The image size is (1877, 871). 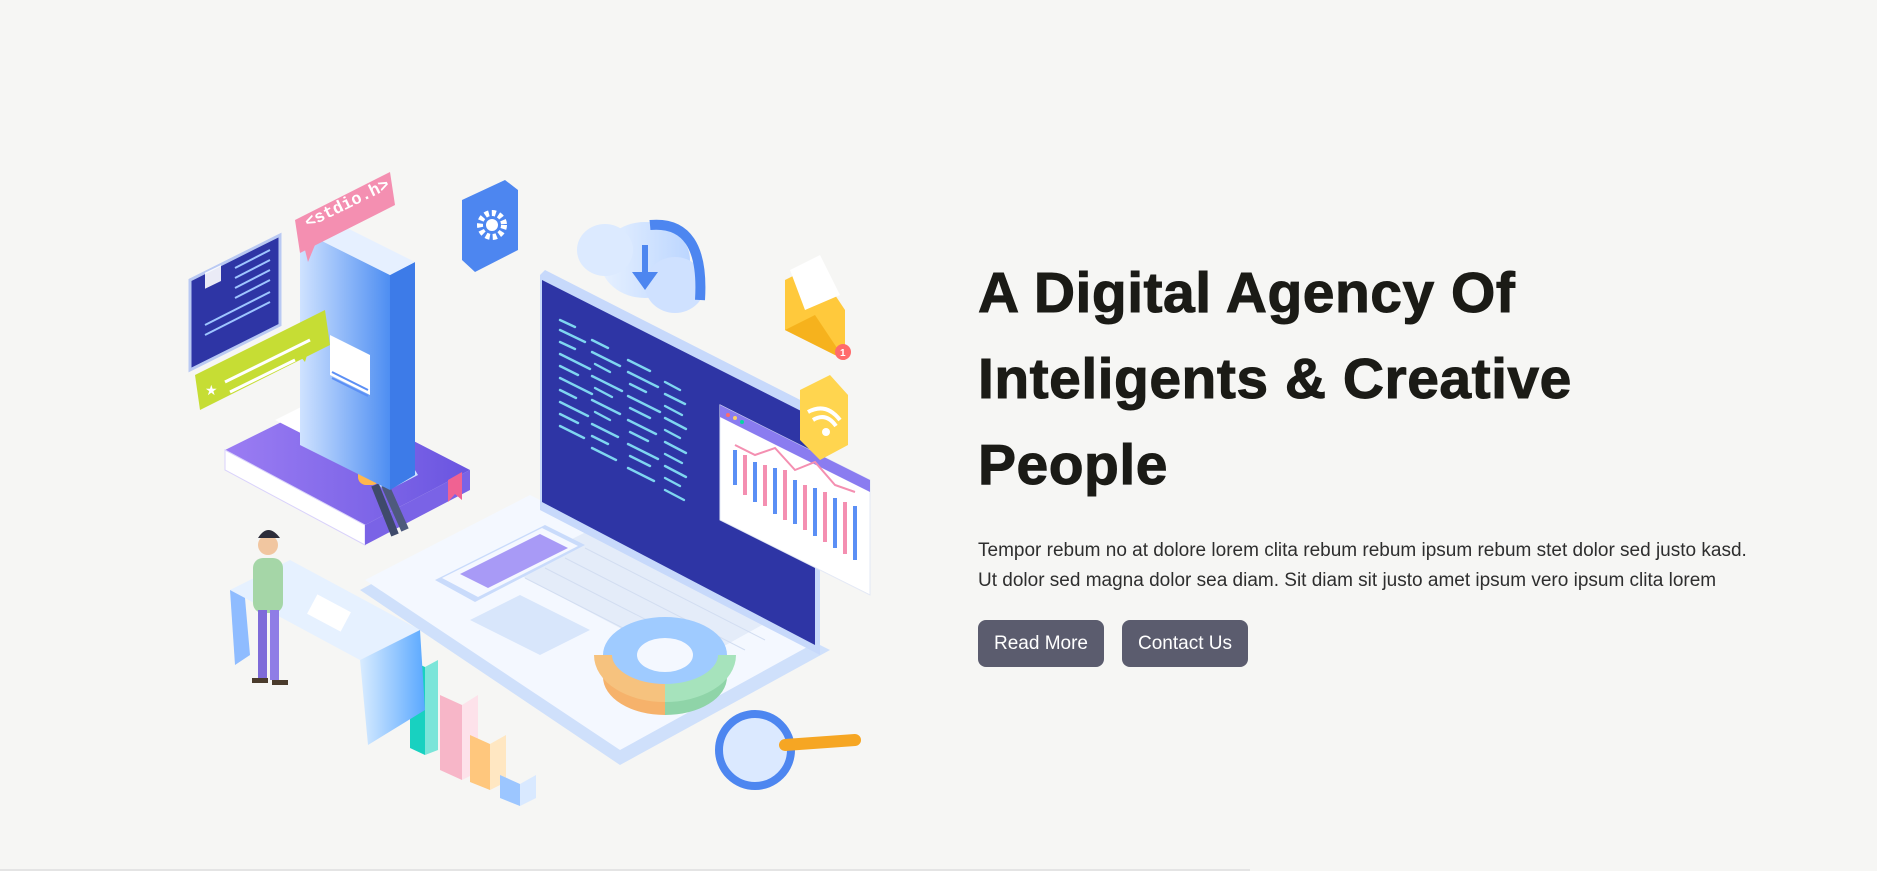 I want to click on hero-title-line-3: People, so click(x=1073, y=465).